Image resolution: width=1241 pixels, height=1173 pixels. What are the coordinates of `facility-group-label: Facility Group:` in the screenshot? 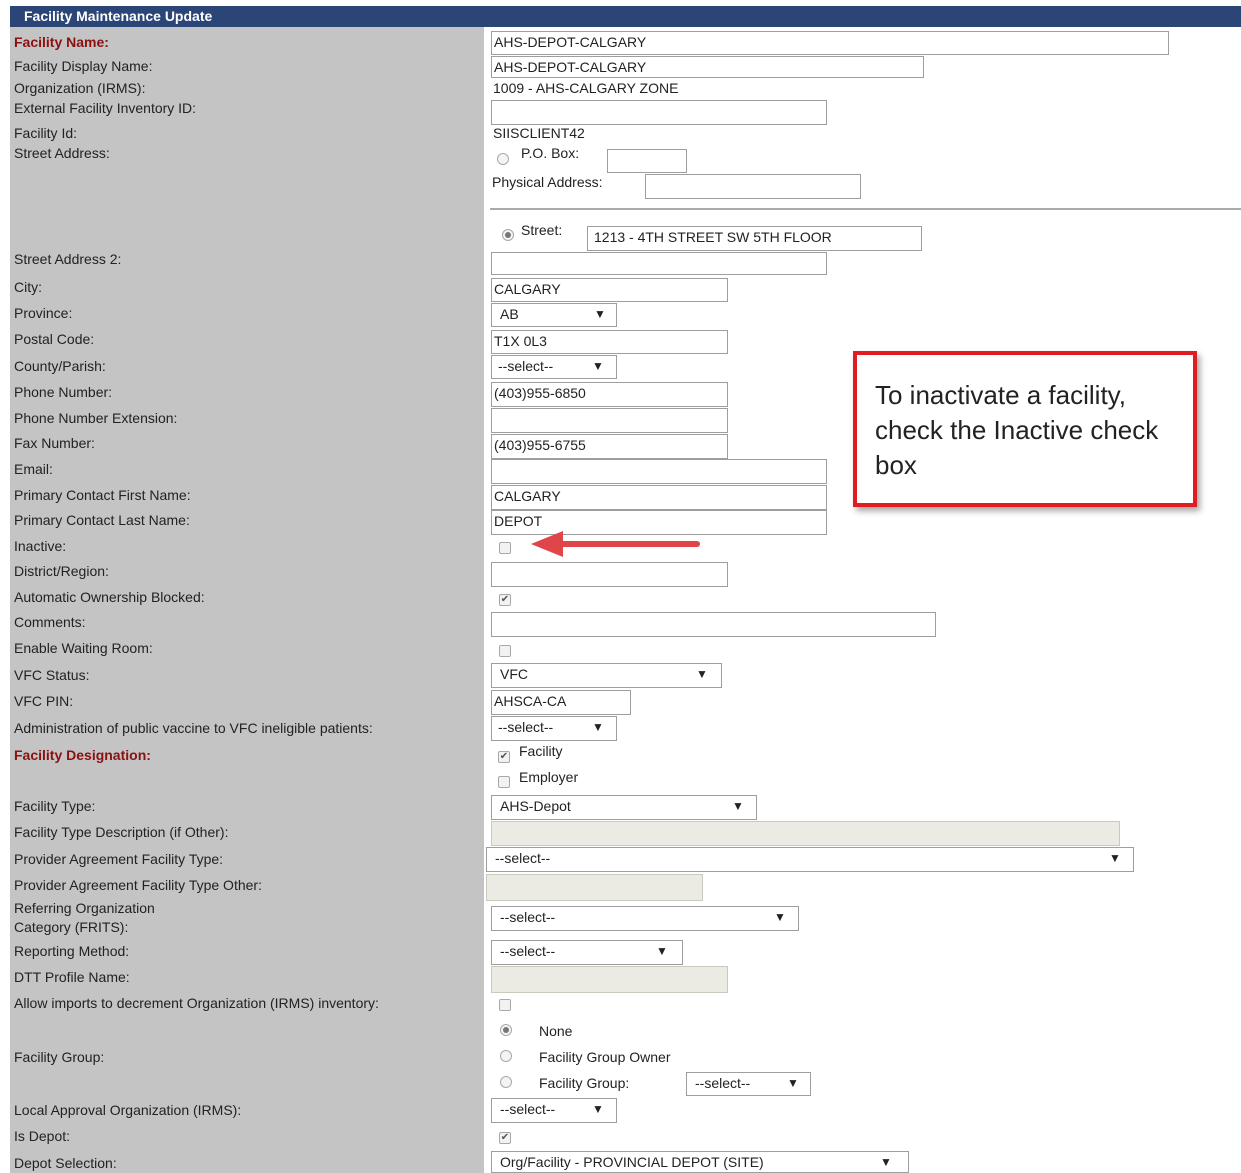 It's located at (59, 1057).